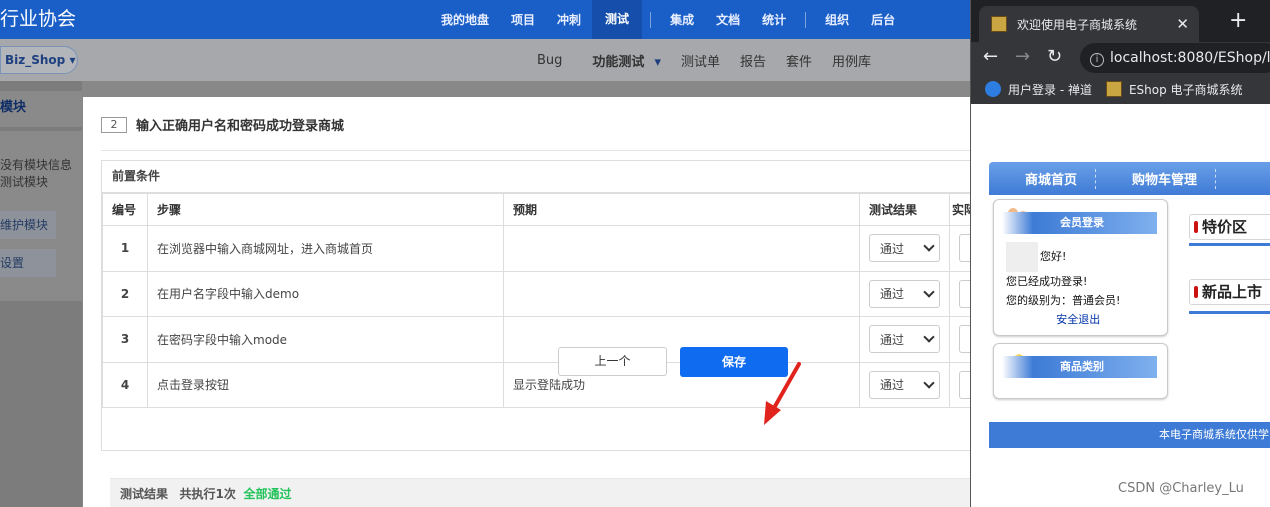  I want to click on member-level-text: 您的级别为：普通会员!, so click(1063, 300).